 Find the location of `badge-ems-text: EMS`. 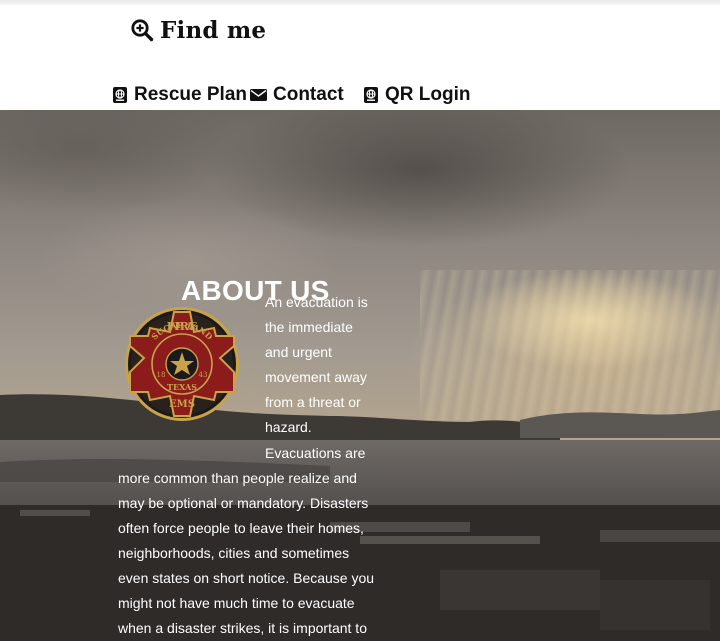

badge-ems-text: EMS is located at coordinates (182, 404).